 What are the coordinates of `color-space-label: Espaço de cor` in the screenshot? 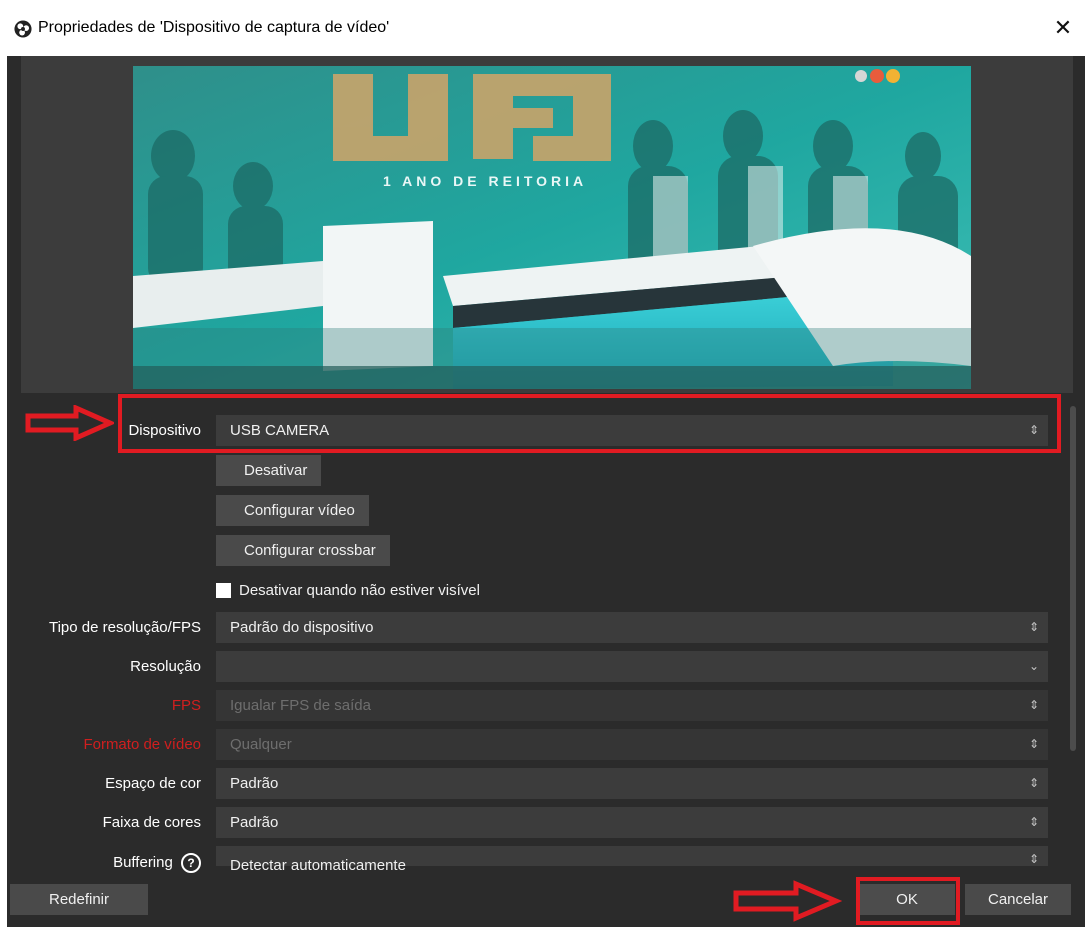 It's located at (153, 783).